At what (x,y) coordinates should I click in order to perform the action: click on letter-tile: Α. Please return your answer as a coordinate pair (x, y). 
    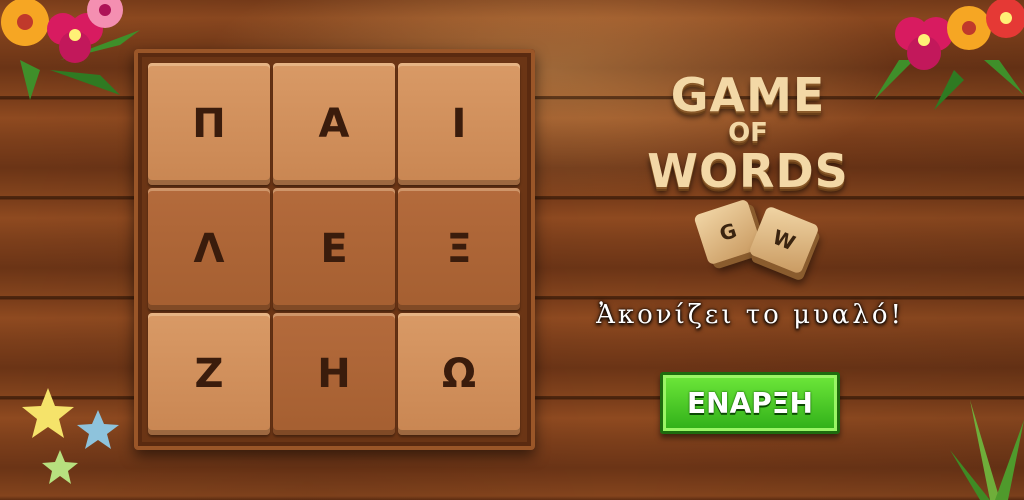
    Looking at the image, I should click on (334, 124).